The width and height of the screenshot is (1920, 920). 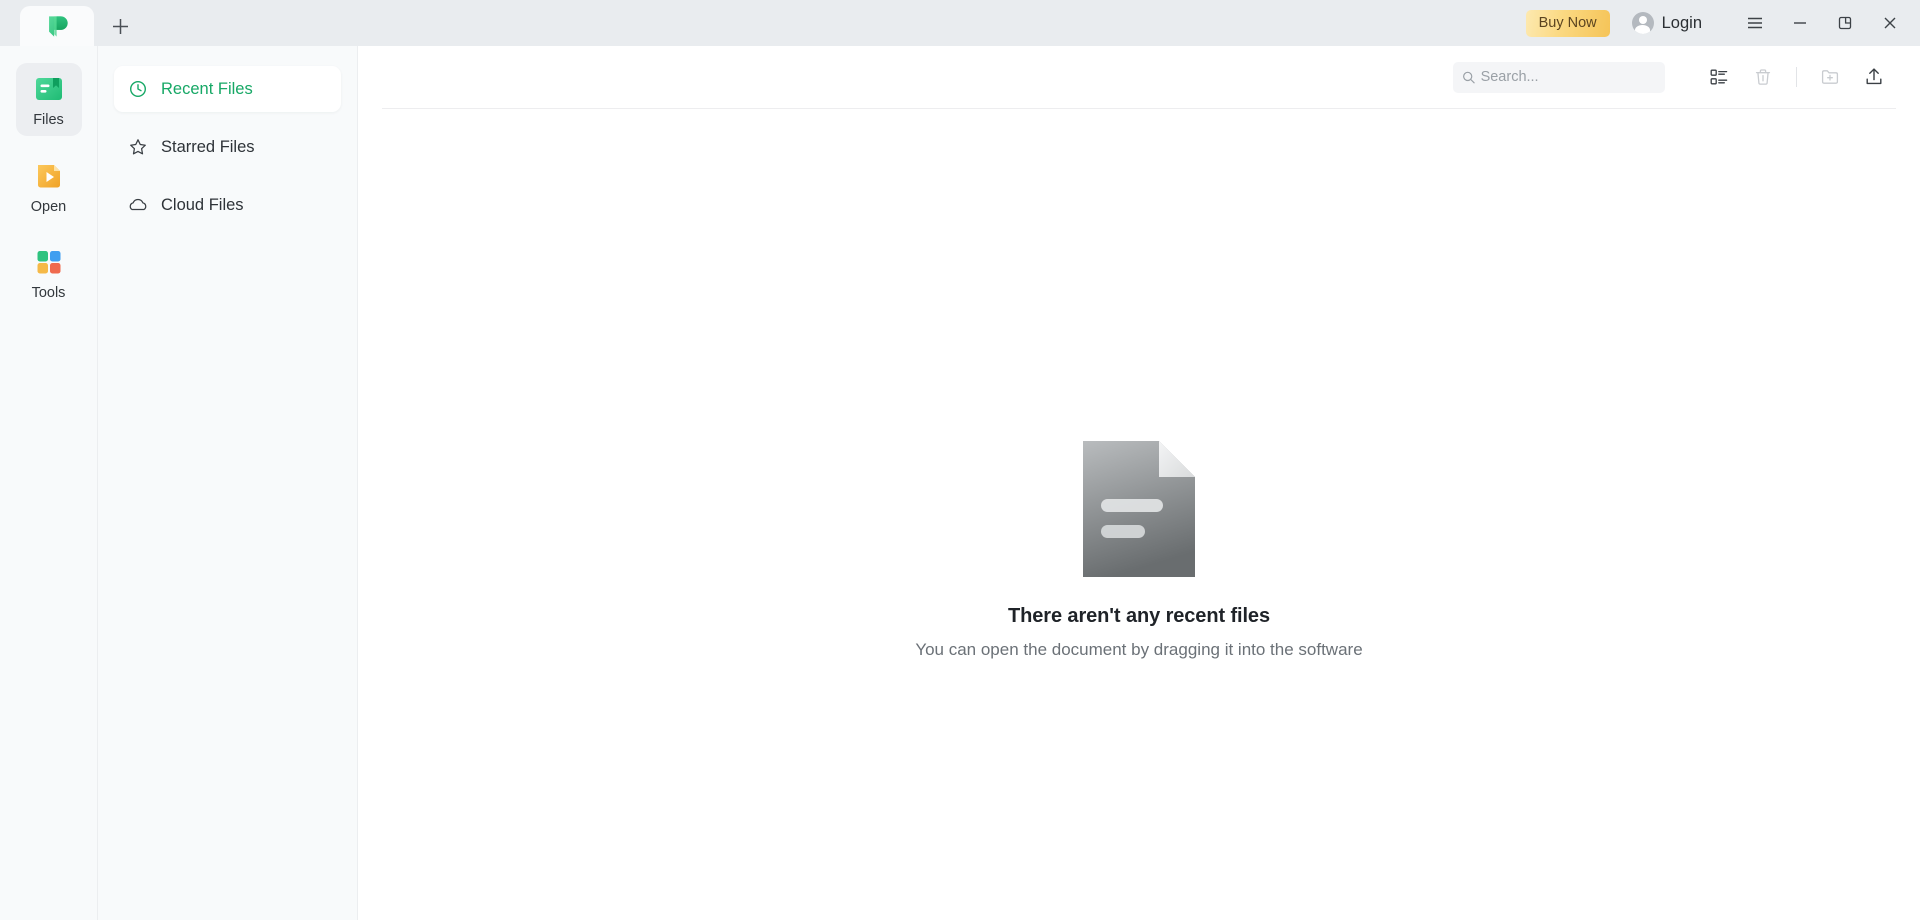 What do you see at coordinates (1469, 77) in the screenshot?
I see `search-icon` at bounding box center [1469, 77].